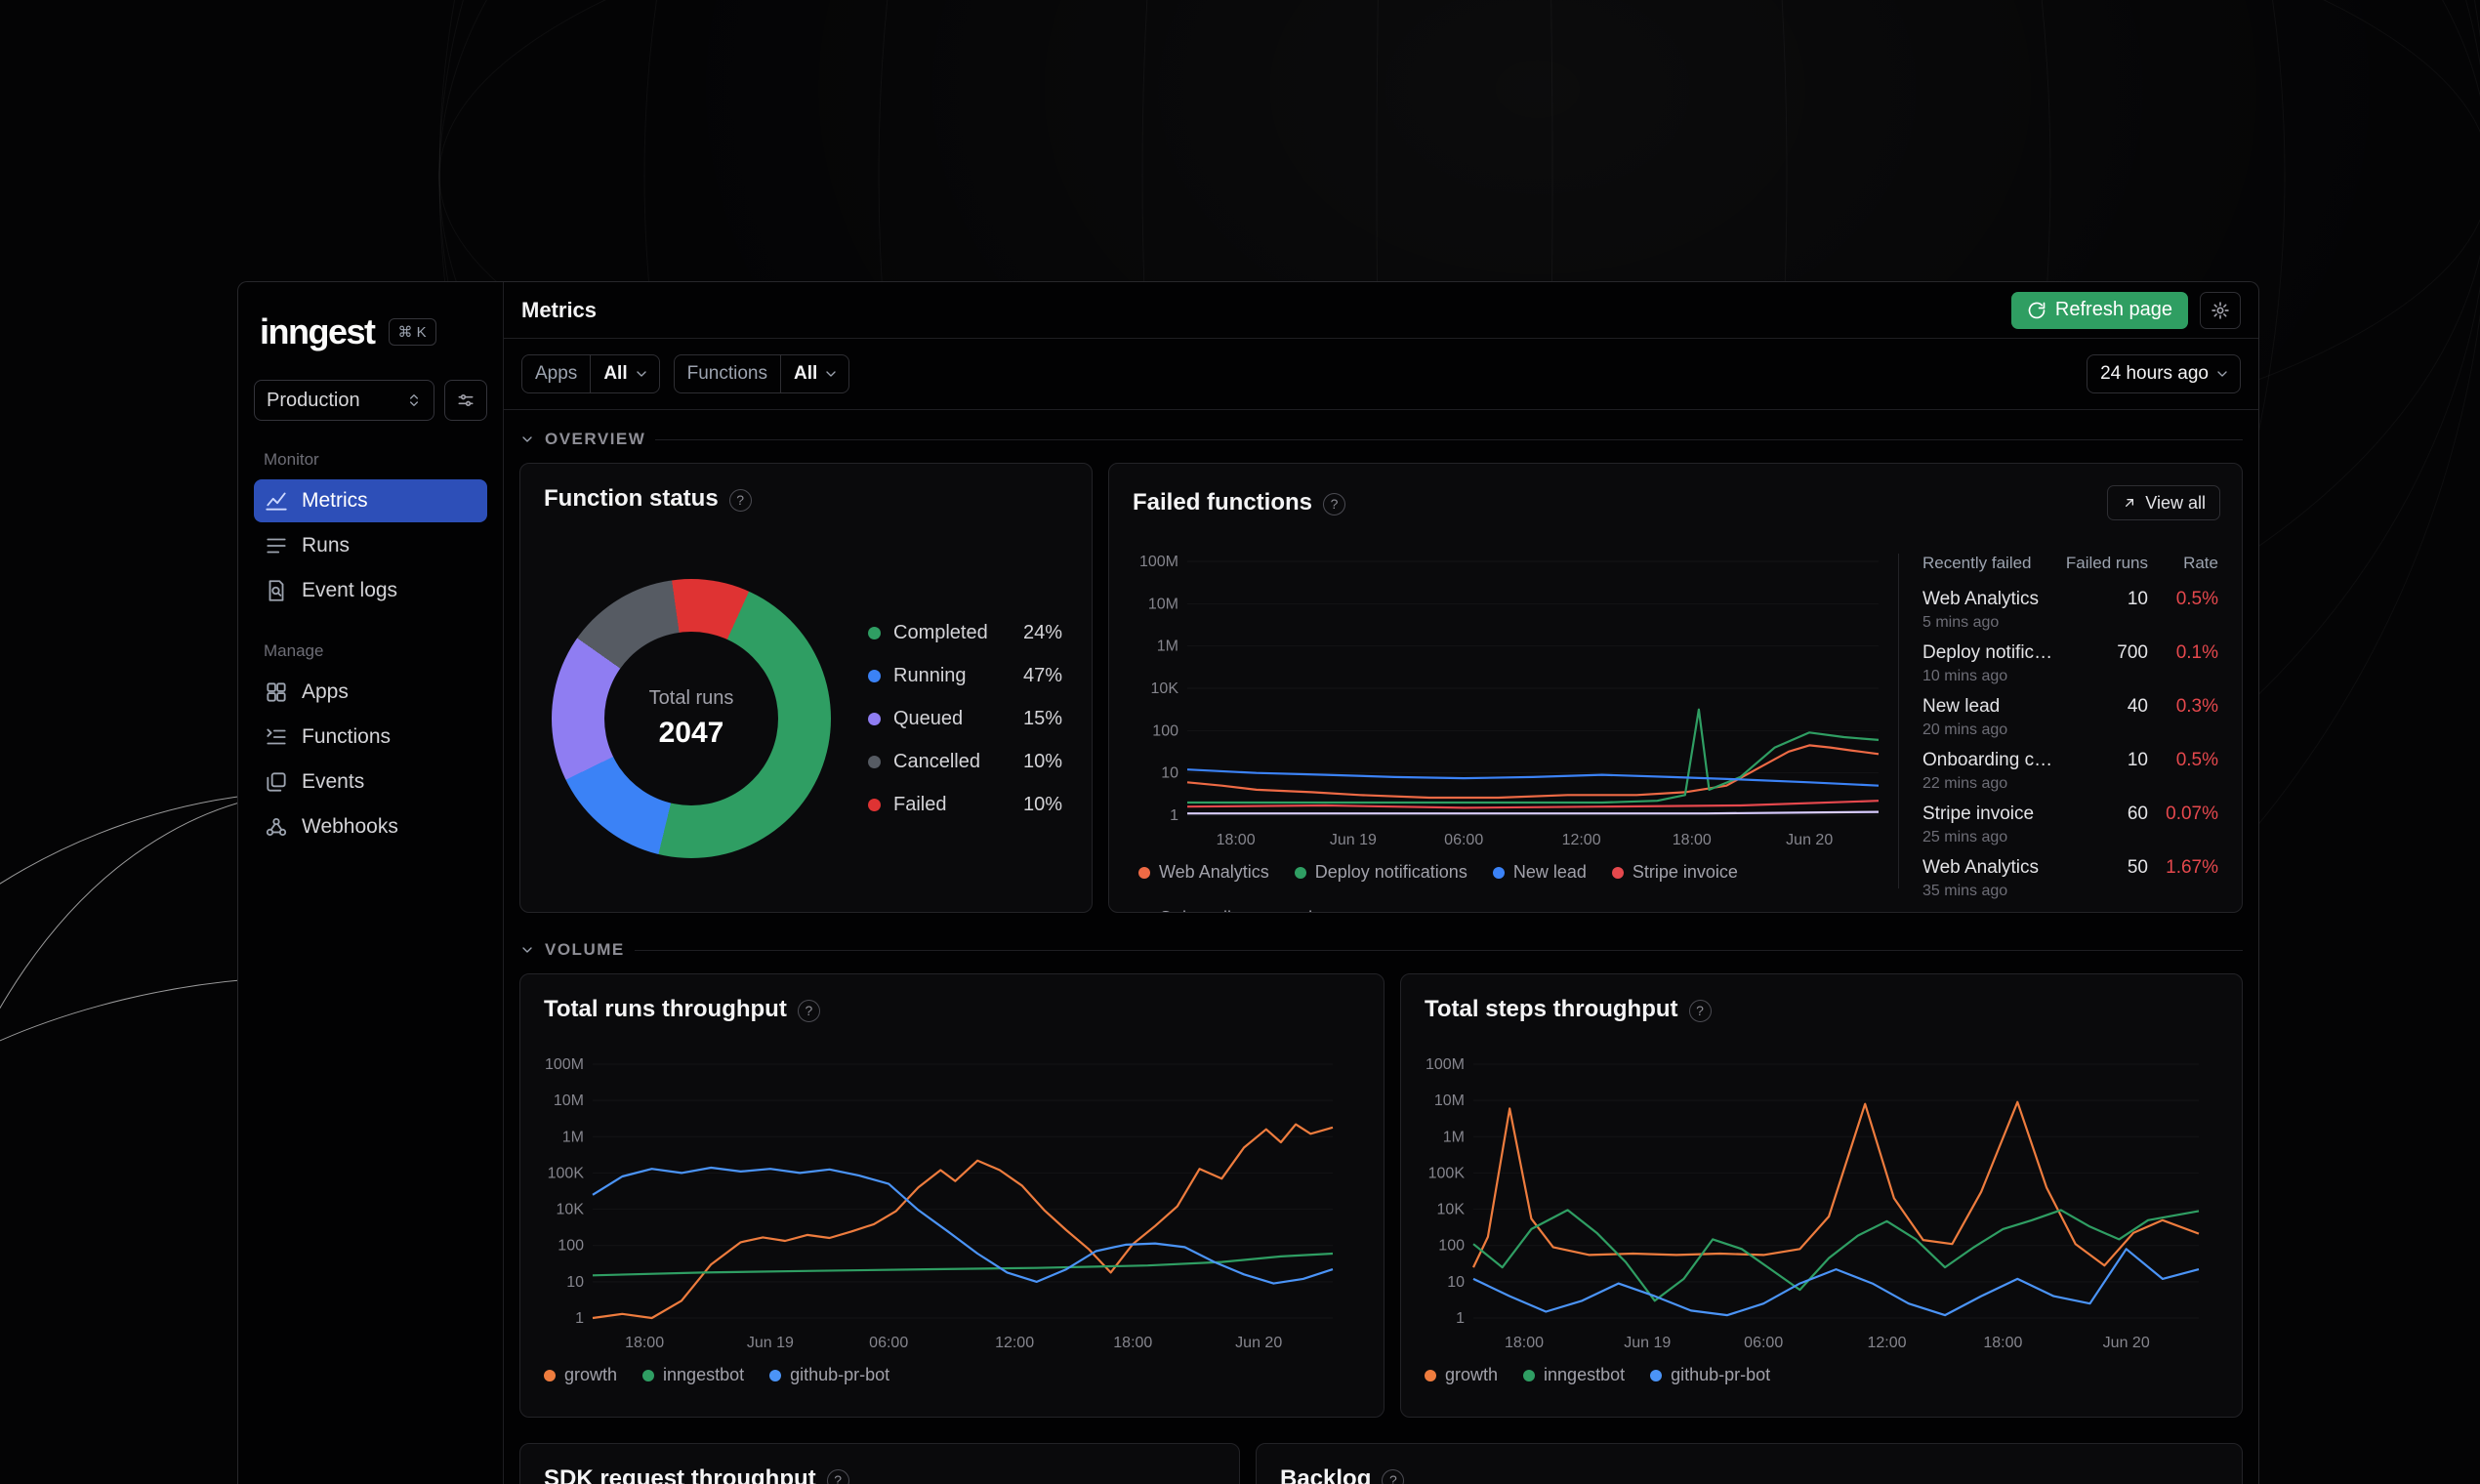 The height and width of the screenshot is (1484, 2480). I want to click on sidebar-item-runs: Runs, so click(370, 546).